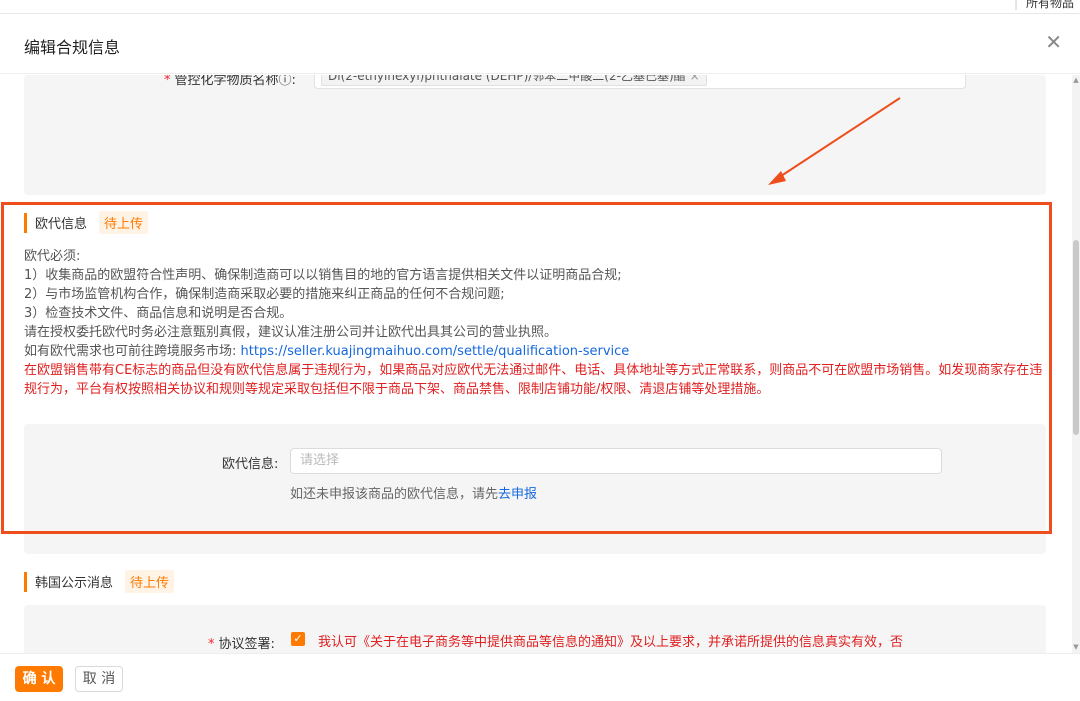  What do you see at coordinates (540, 677) in the screenshot?
I see `dialog-footer: 确 认 取 消` at bounding box center [540, 677].